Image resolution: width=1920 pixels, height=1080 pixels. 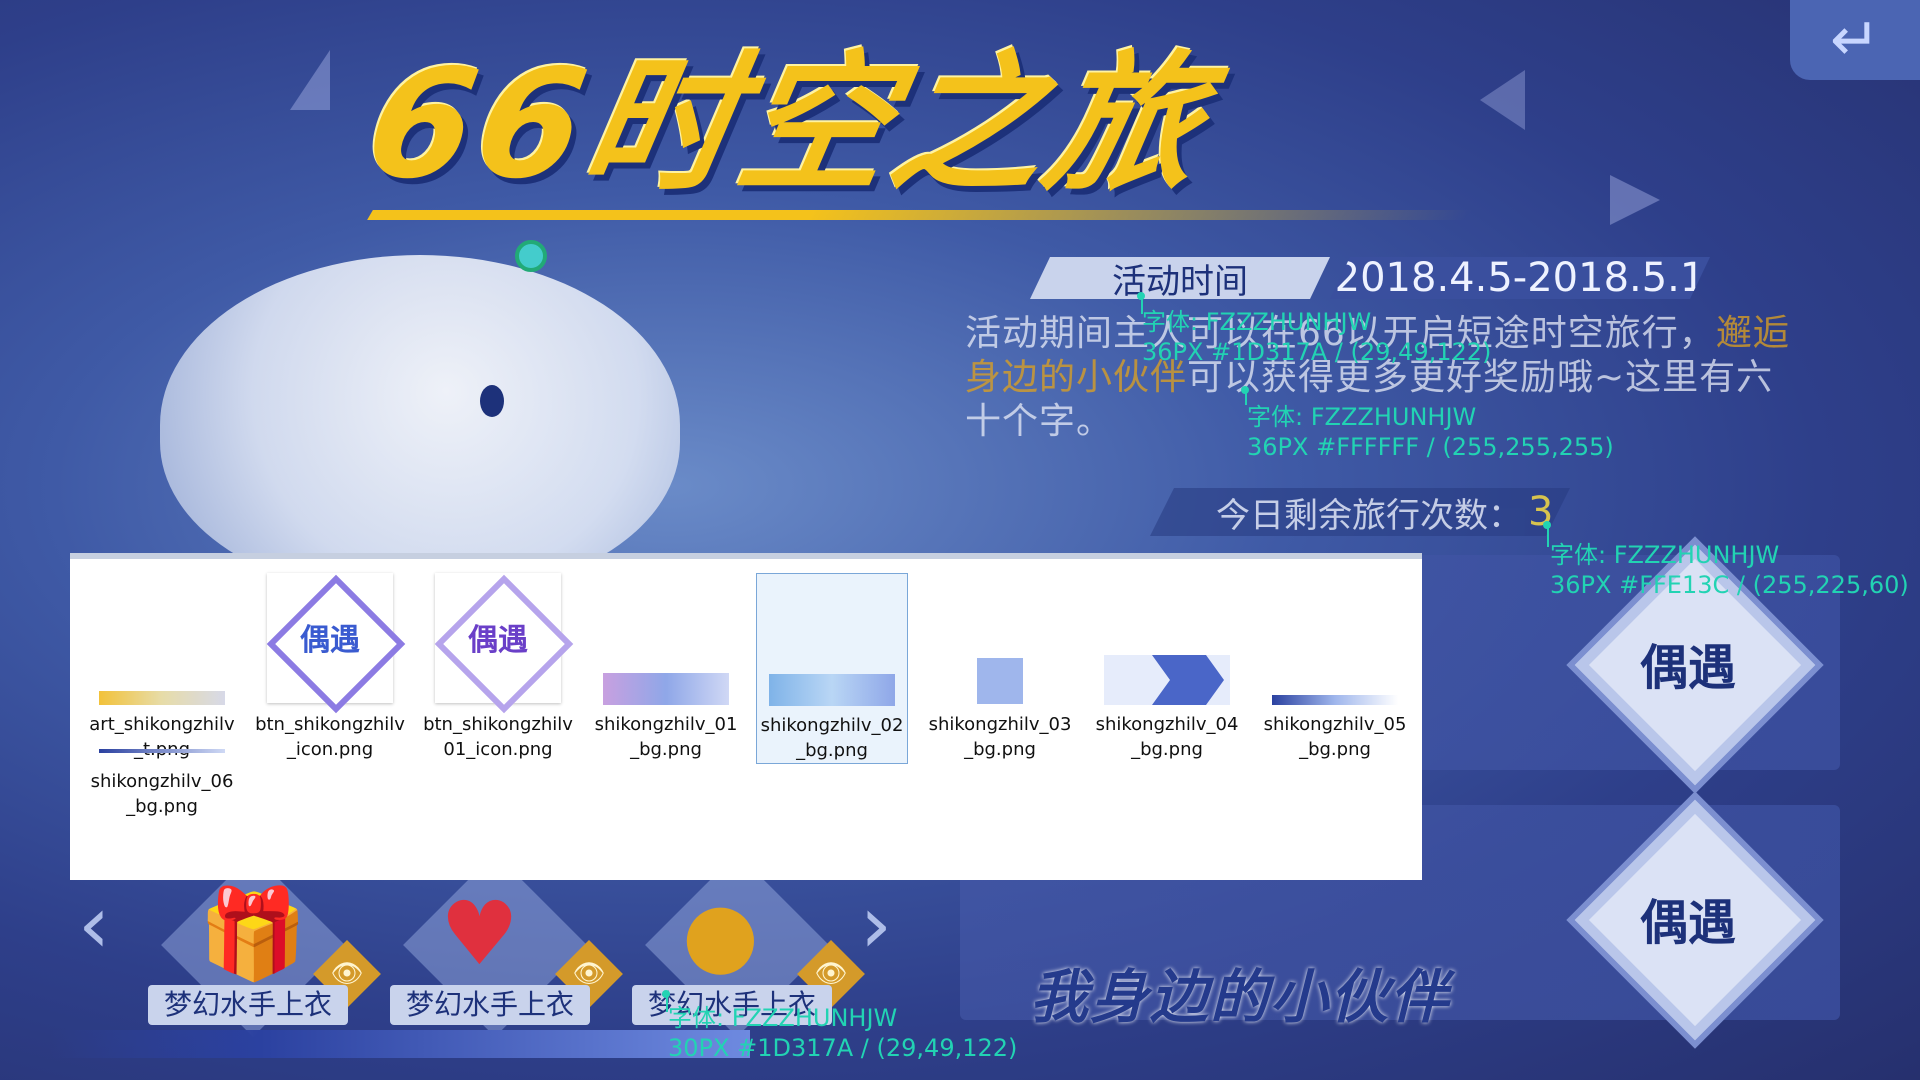 What do you see at coordinates (786, 125) in the screenshot?
I see `page-title: 66时空之旅` at bounding box center [786, 125].